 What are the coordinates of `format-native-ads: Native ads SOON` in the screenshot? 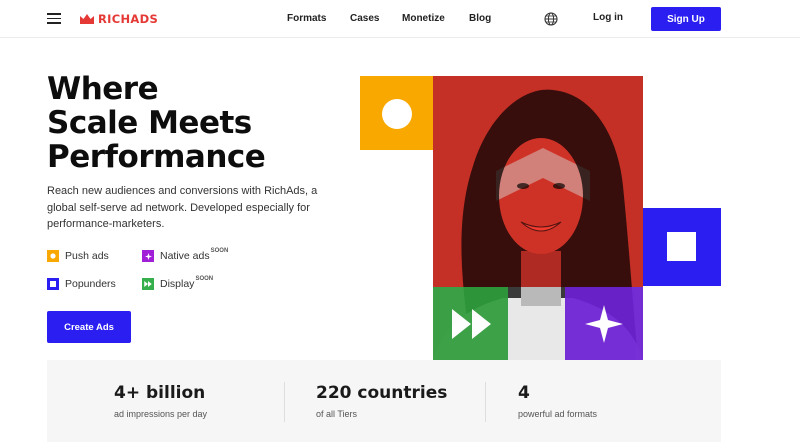 It's located at (185, 255).